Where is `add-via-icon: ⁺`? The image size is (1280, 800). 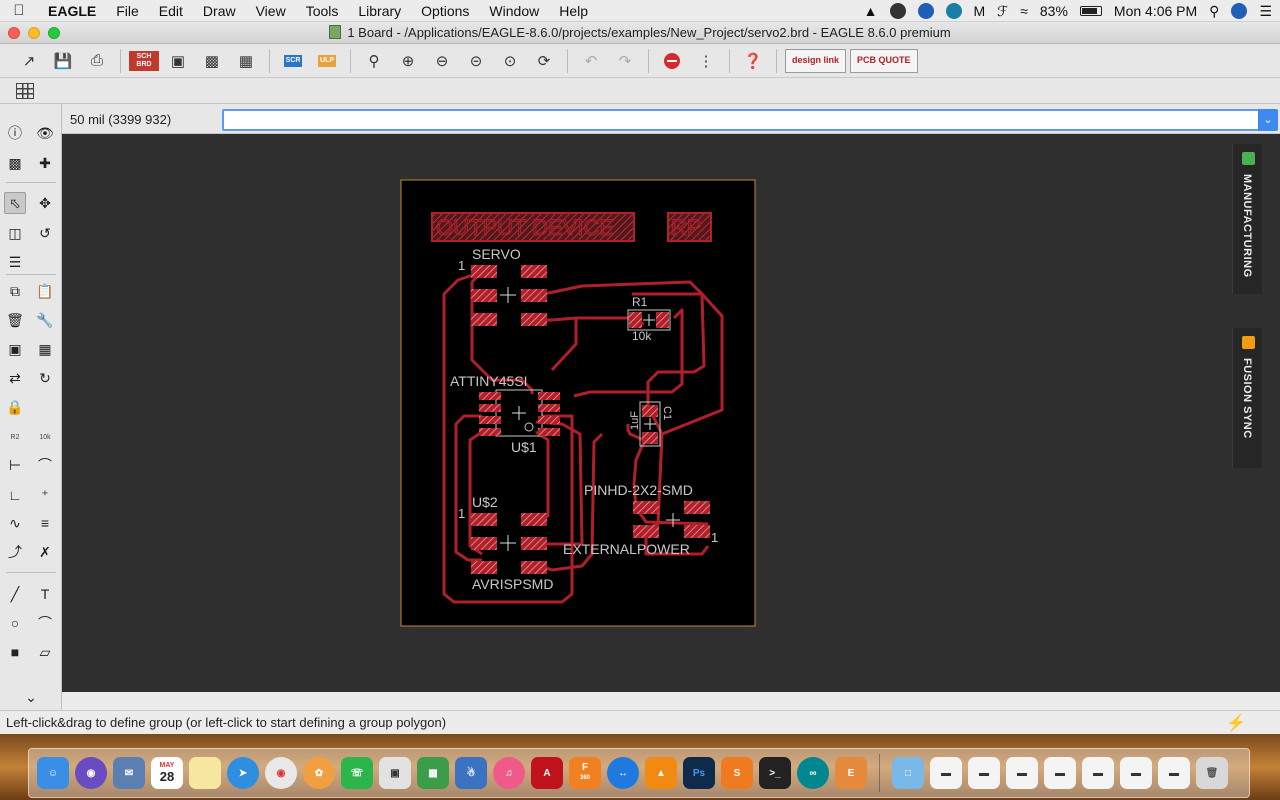 add-via-icon: ⁺ is located at coordinates (45, 495).